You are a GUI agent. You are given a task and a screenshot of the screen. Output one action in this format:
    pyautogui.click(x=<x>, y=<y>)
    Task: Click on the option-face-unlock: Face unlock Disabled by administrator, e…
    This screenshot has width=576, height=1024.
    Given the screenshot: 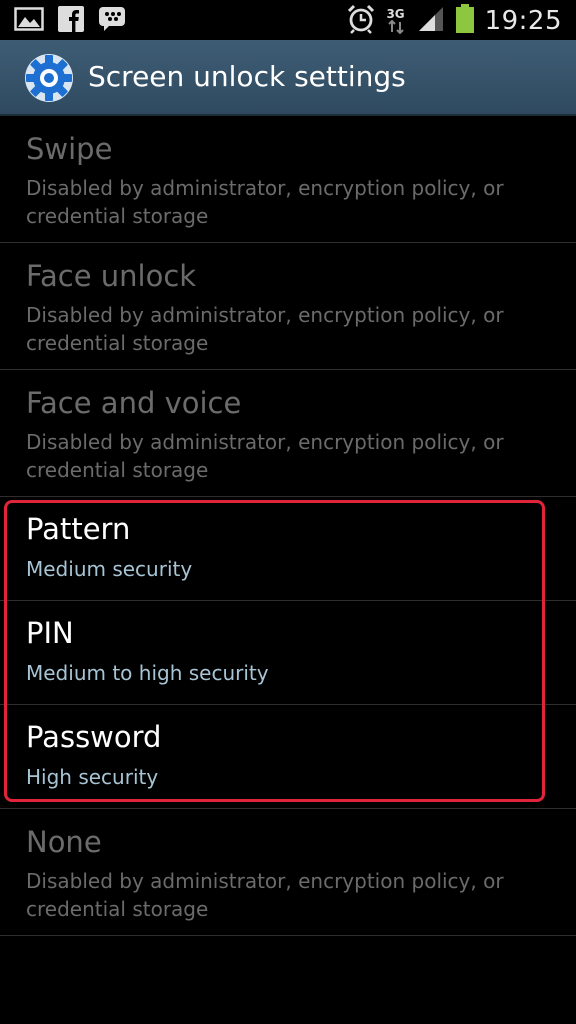 What is the action you would take?
    pyautogui.click(x=288, y=306)
    